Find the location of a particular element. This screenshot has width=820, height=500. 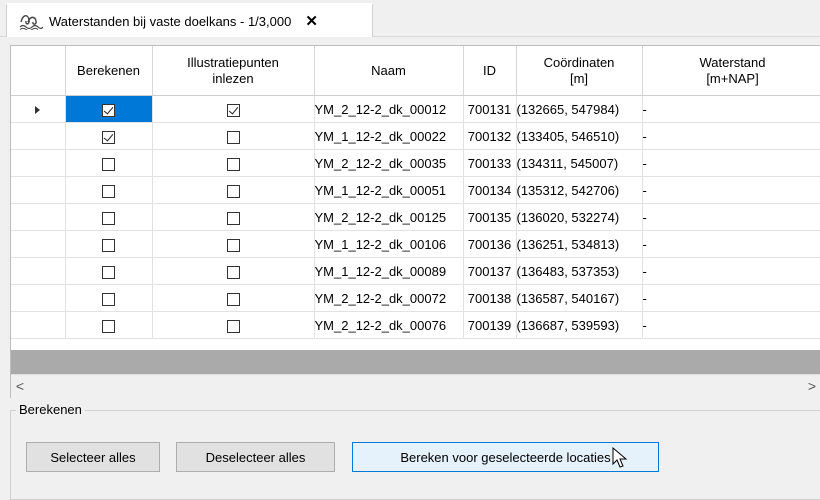

column-header-id: ID is located at coordinates (490, 71).